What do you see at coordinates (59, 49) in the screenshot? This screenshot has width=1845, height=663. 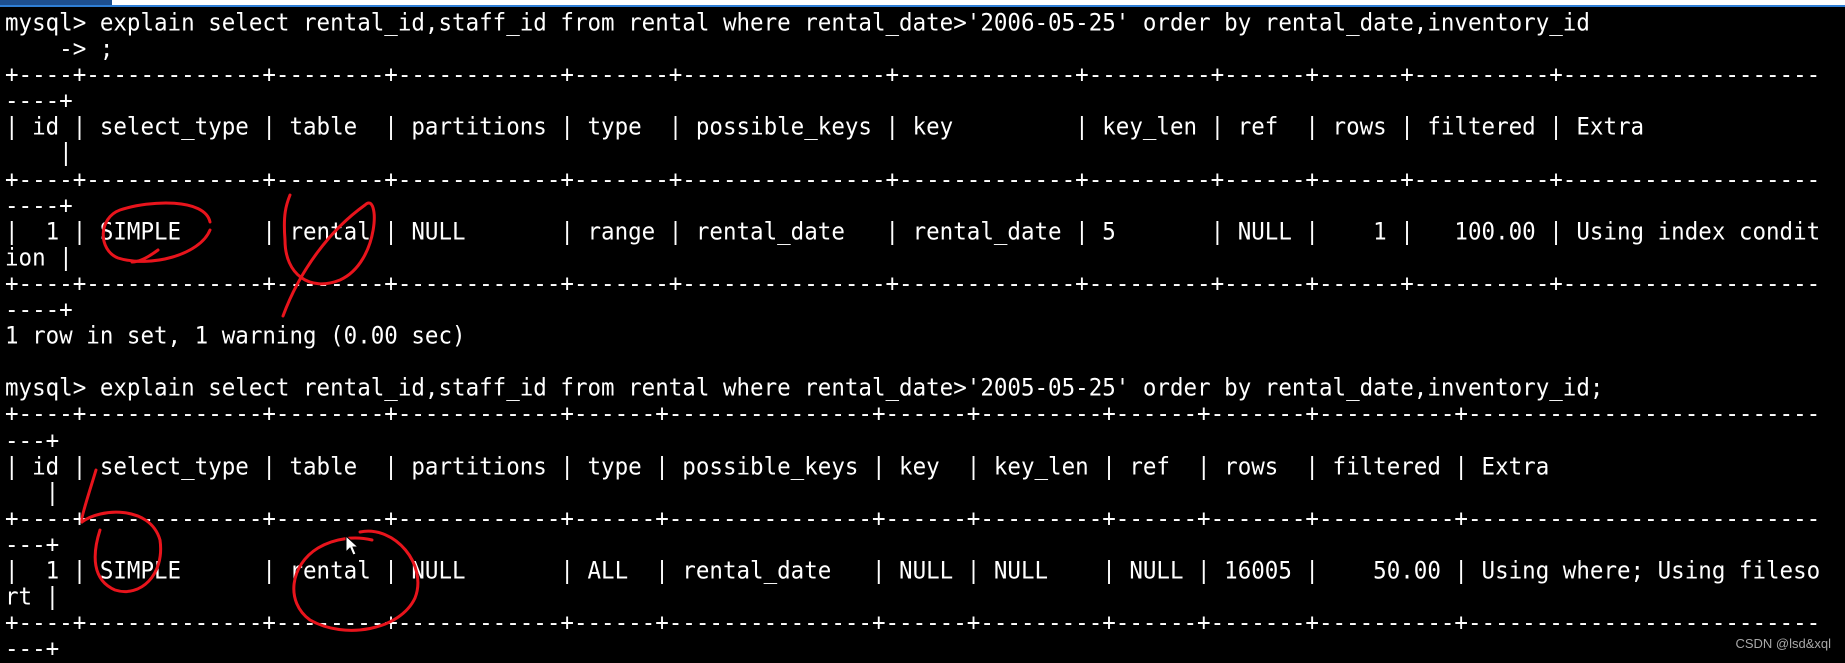 I see `query-line: -> ;` at bounding box center [59, 49].